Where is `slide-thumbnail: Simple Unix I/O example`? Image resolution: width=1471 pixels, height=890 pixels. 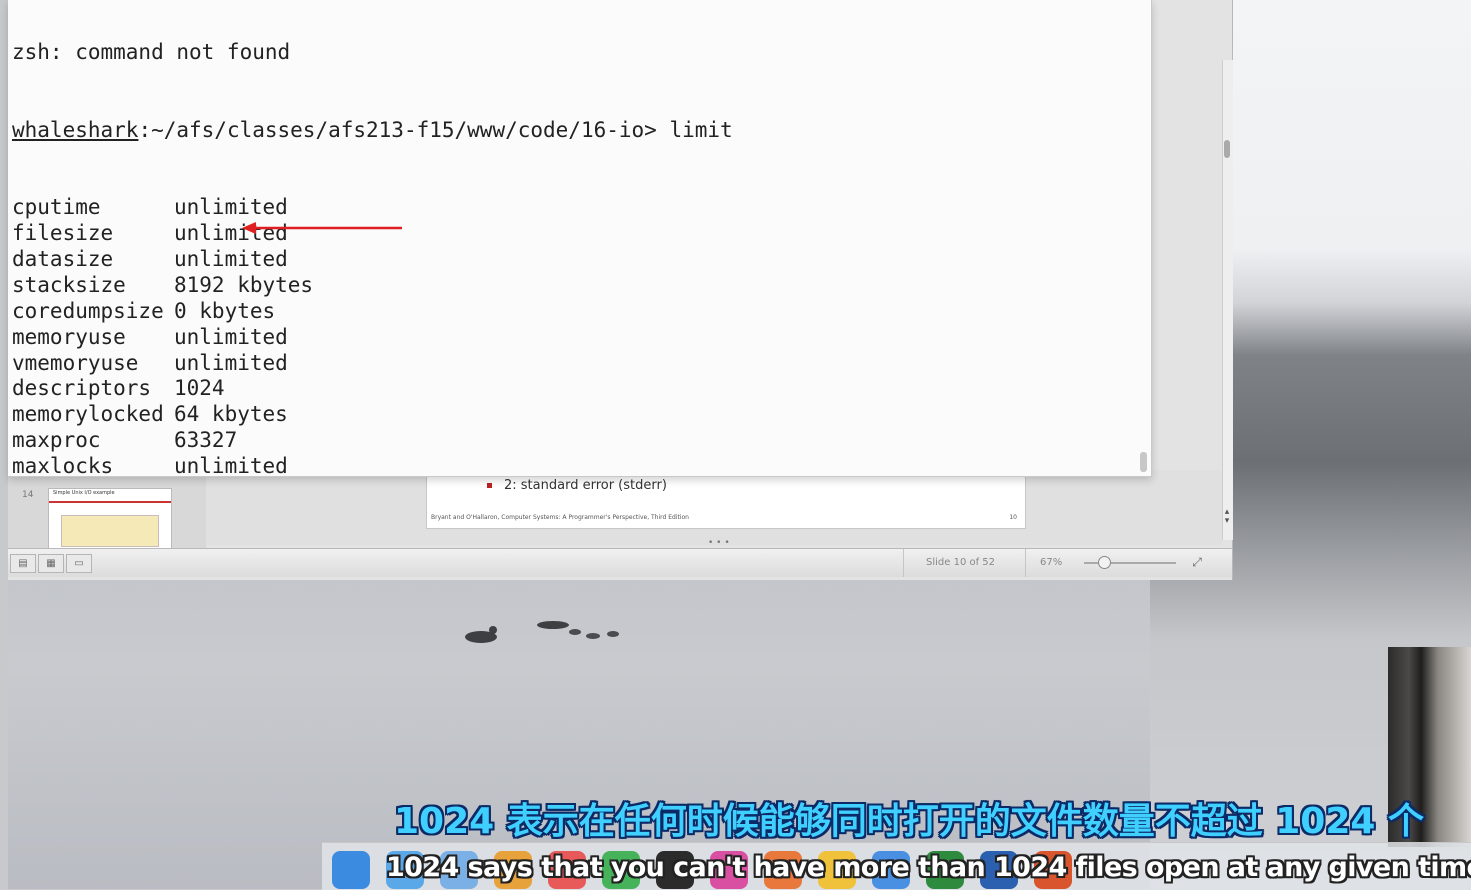 slide-thumbnail: Simple Unix I/O example is located at coordinates (110, 519).